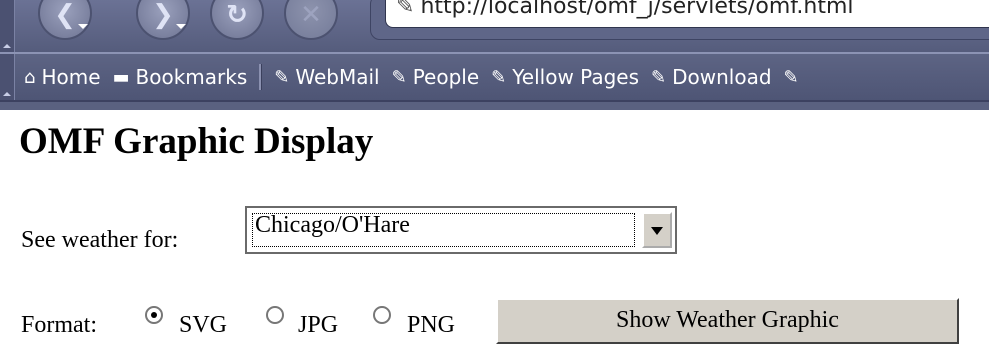 This screenshot has height=344, width=989. I want to click on toolbar-item-overflow: ✎, so click(794, 77).